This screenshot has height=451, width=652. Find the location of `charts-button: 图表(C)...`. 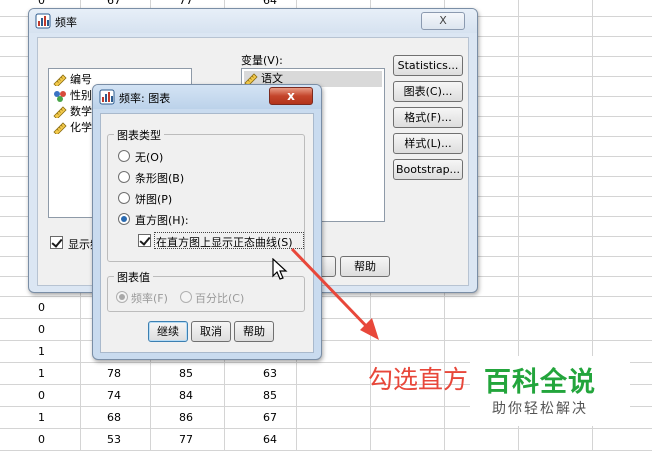

charts-button: 图表(C)... is located at coordinates (428, 91).